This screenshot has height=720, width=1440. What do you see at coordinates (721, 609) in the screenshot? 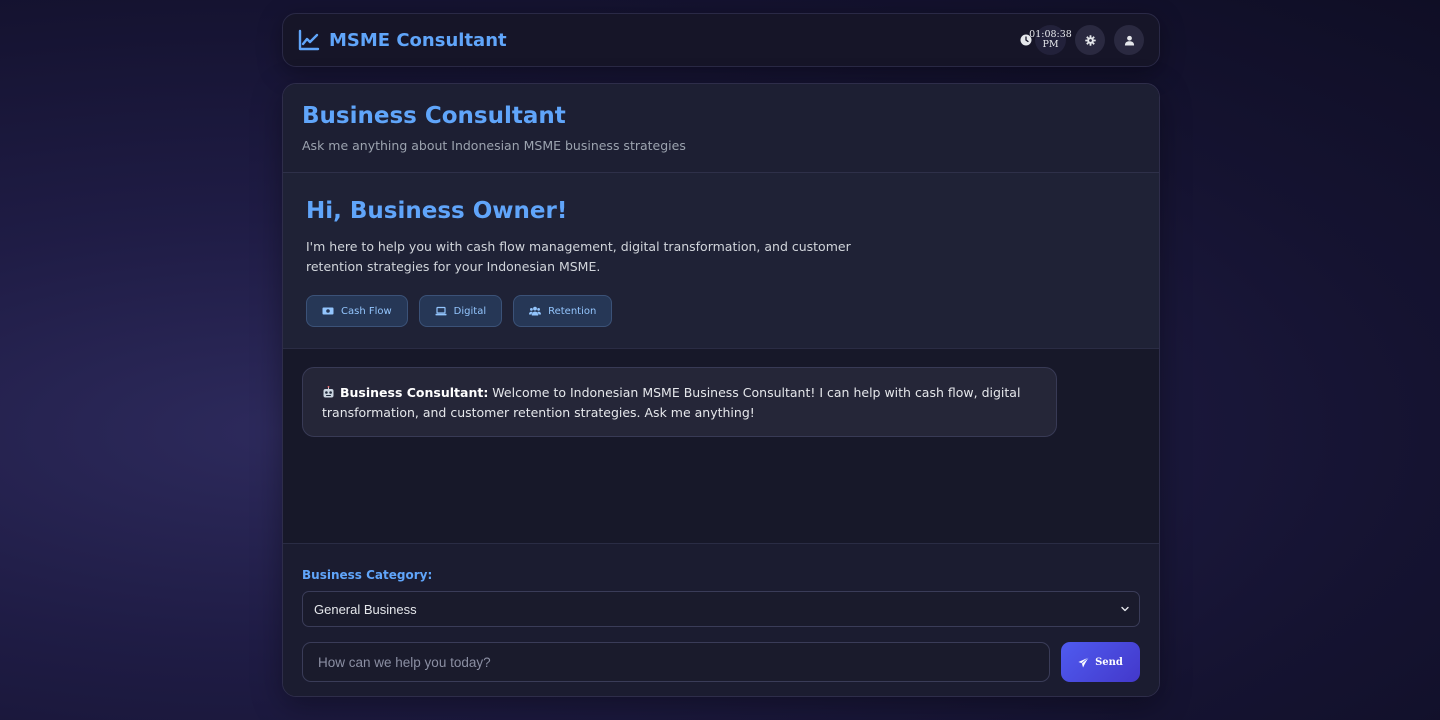
I see `category-select: General Business` at bounding box center [721, 609].